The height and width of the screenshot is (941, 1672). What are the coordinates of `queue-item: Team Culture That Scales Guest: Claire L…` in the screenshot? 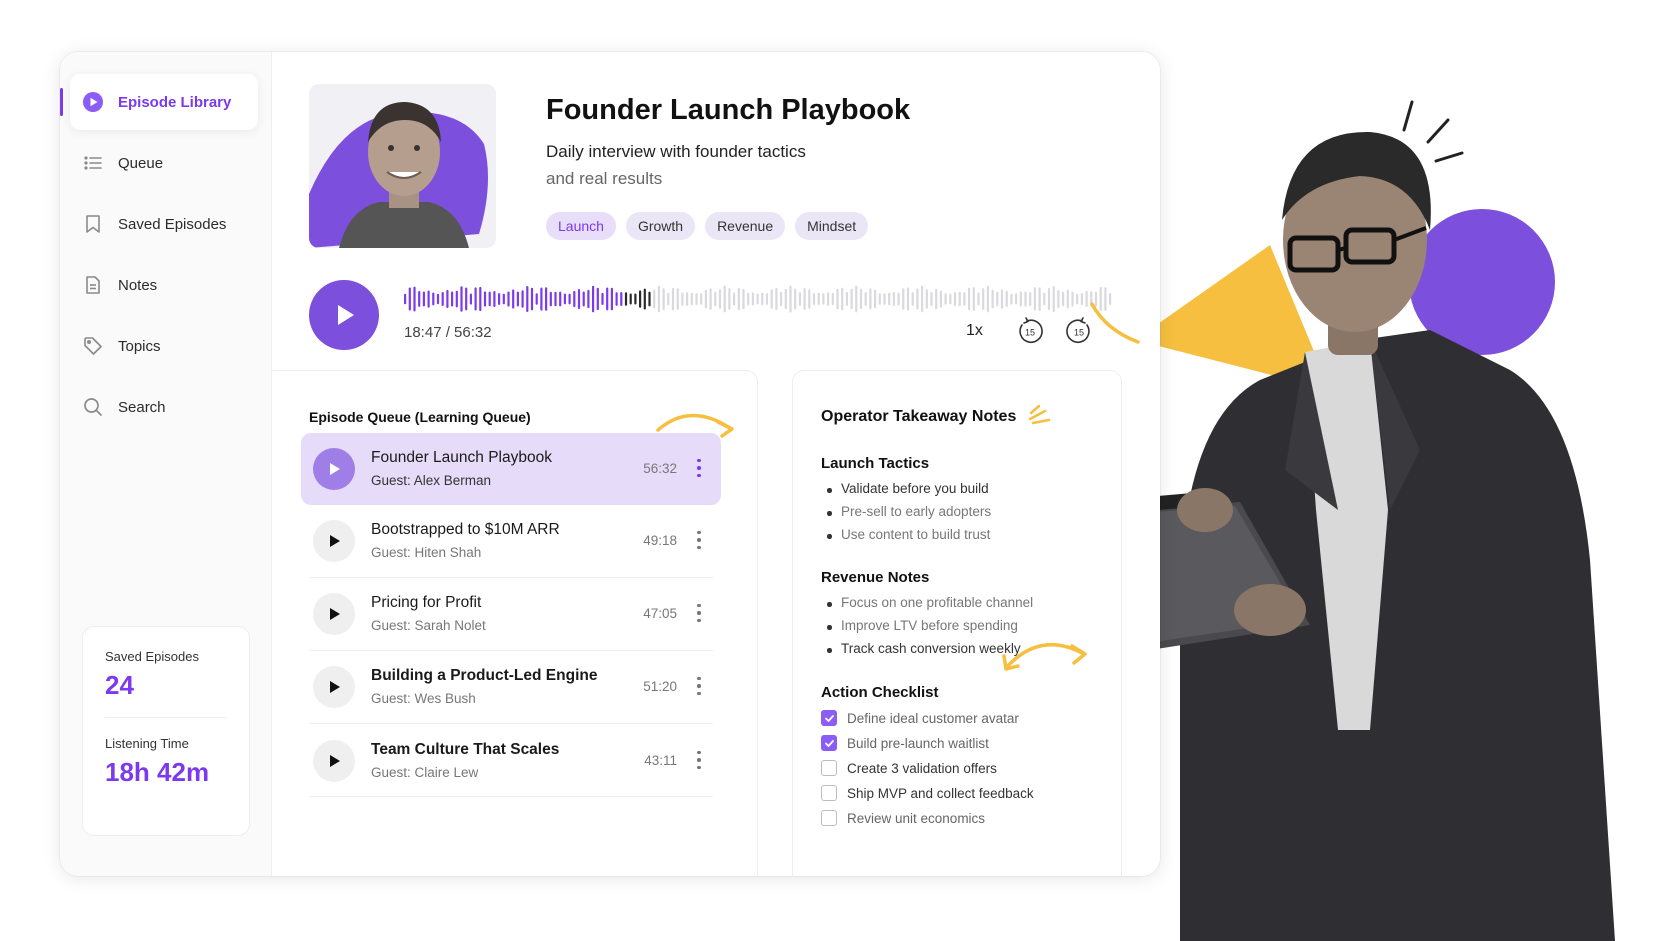 It's located at (511, 761).